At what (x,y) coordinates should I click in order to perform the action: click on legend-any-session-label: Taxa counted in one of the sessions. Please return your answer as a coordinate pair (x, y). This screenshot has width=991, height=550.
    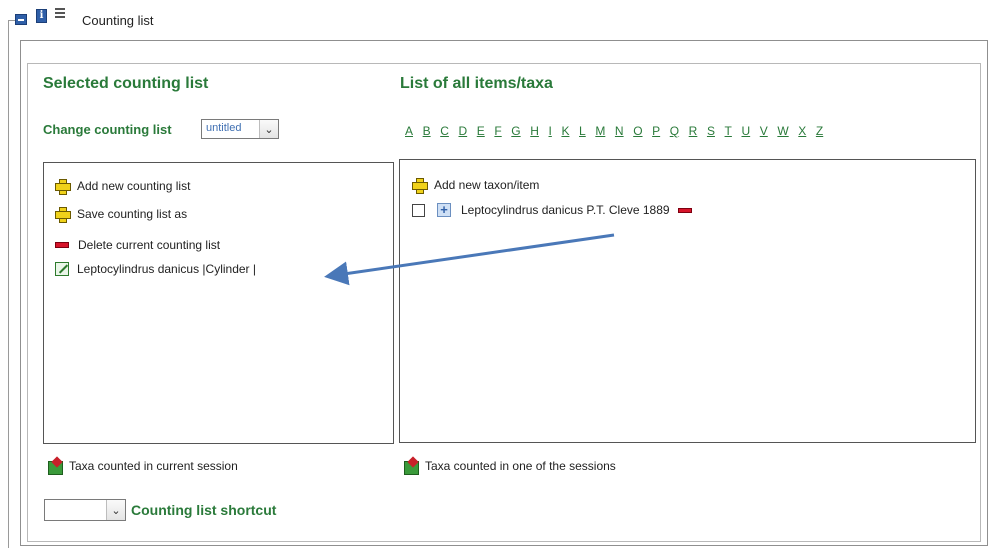
    Looking at the image, I should click on (520, 466).